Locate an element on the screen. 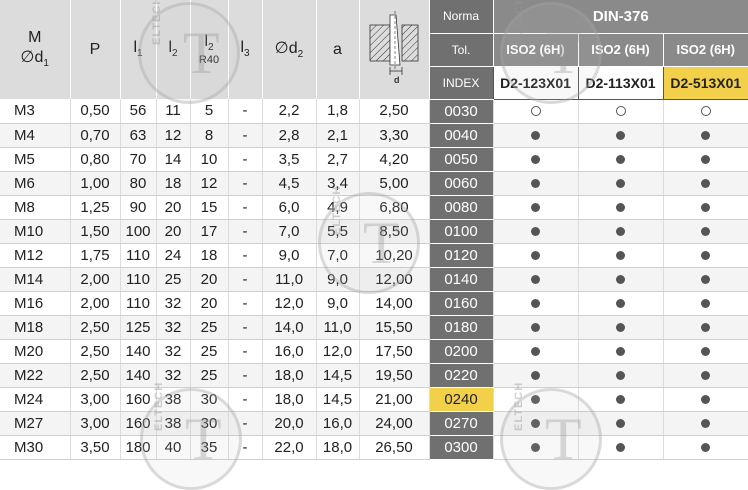 This screenshot has height=490, width=748. cell-d2: 9,0 is located at coordinates (289, 255).